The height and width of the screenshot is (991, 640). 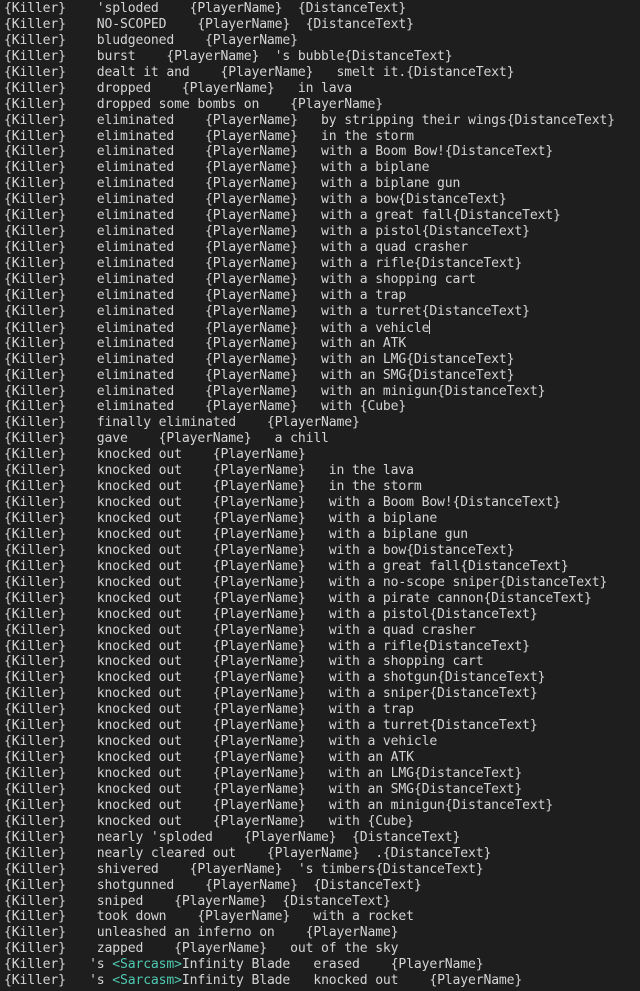 What do you see at coordinates (332, 965) in the screenshot?
I see `line-text: Infinity Blade erased {PlayerName}` at bounding box center [332, 965].